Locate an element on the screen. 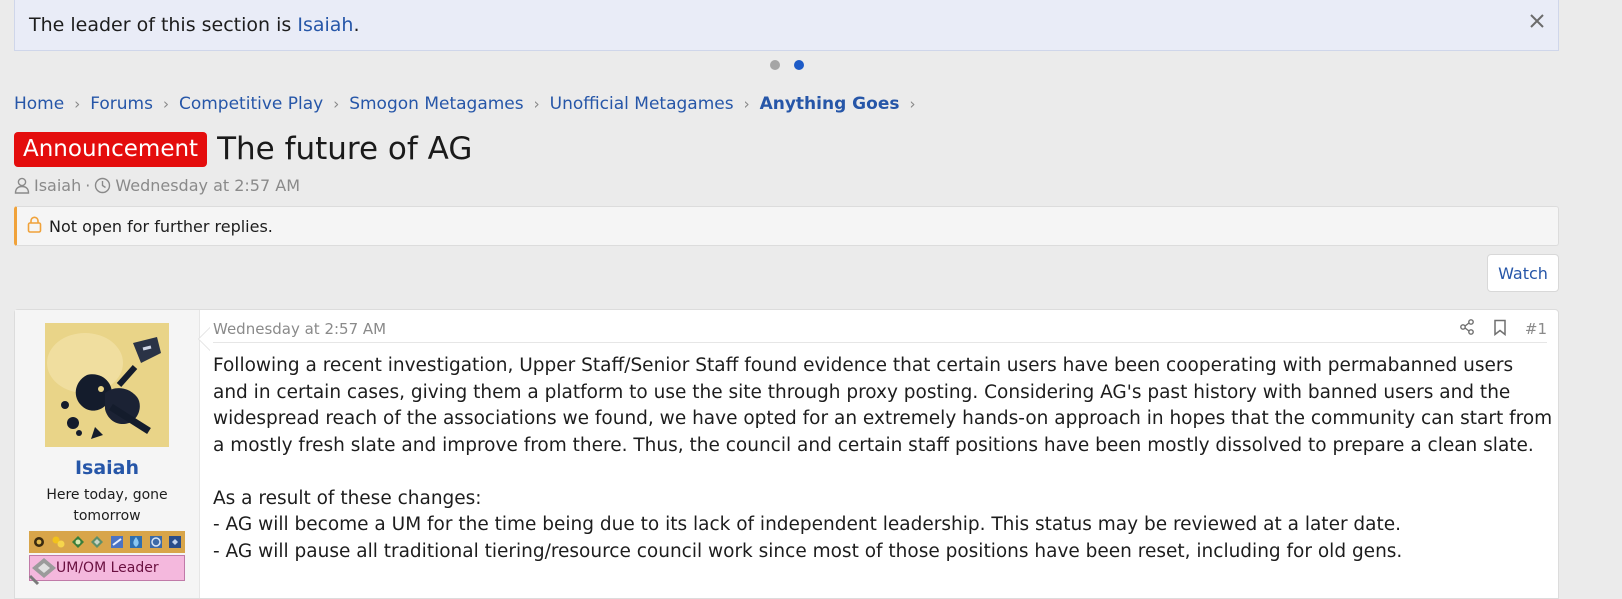  breadcrumb-smogon-metagames: Smogon Metagames is located at coordinates (436, 104).